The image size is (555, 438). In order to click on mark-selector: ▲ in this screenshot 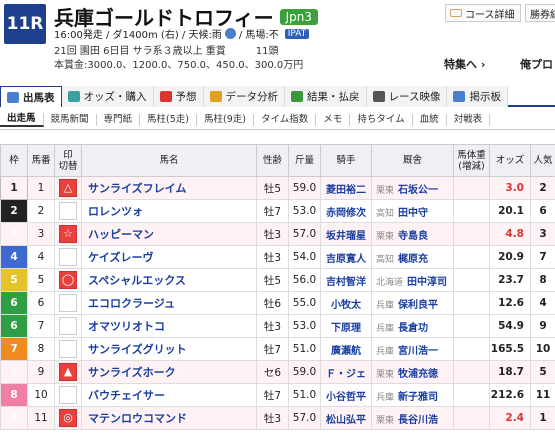, I will do `click(68, 372)`.